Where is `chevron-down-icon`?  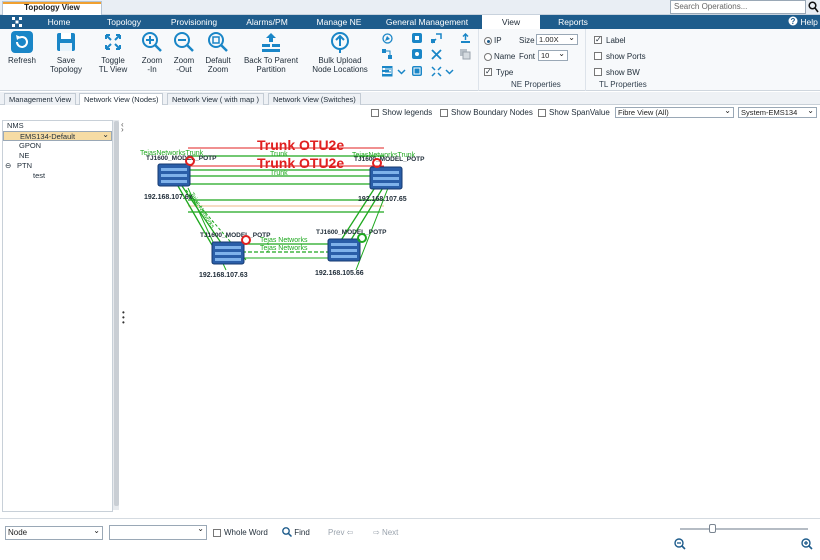 chevron-down-icon is located at coordinates (401, 71).